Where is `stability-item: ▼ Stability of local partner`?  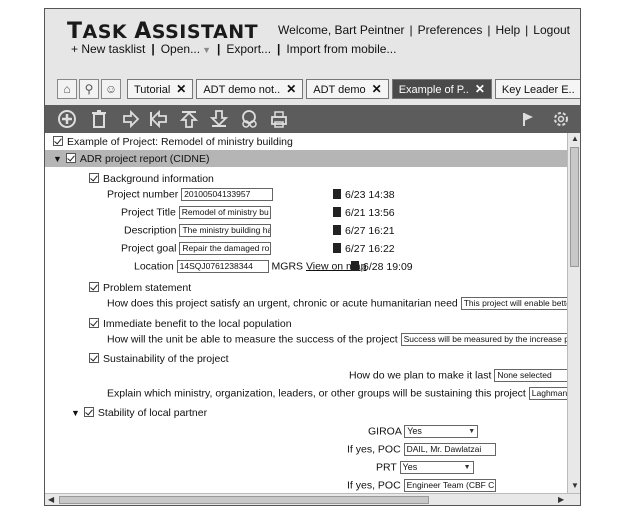
stability-item: ▼ Stability of local partner is located at coordinates (139, 413).